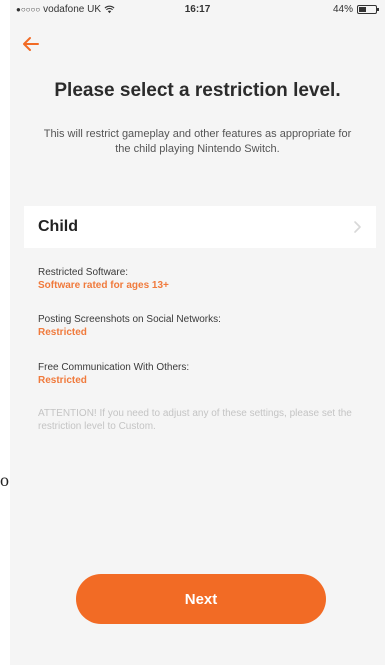 The image size is (385, 665). I want to click on battery-nub, so click(378, 9).